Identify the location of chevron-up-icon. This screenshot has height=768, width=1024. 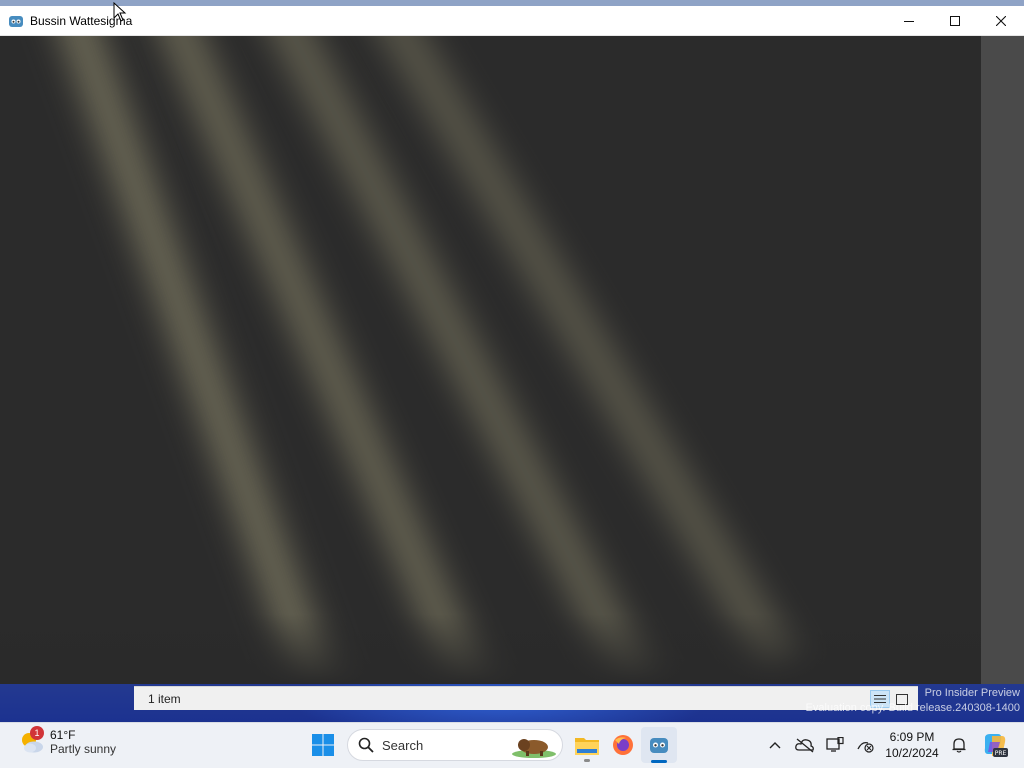
(775, 745).